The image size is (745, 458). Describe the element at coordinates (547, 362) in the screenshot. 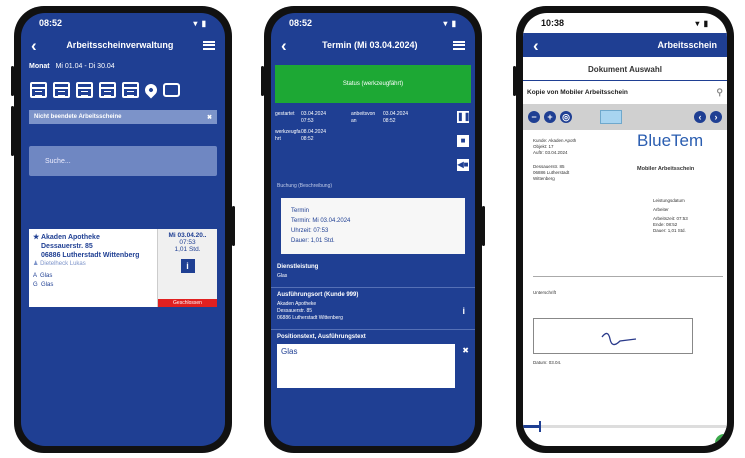

I see `date-label: Datum: 03.04.` at that location.